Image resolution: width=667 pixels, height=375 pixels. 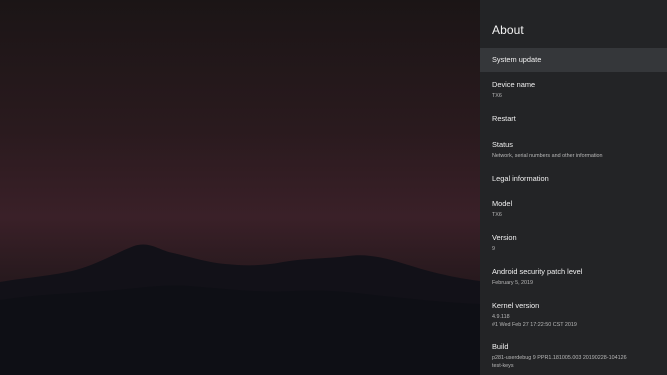 What do you see at coordinates (503, 366) in the screenshot?
I see `build-keys-value: test-keys` at bounding box center [503, 366].